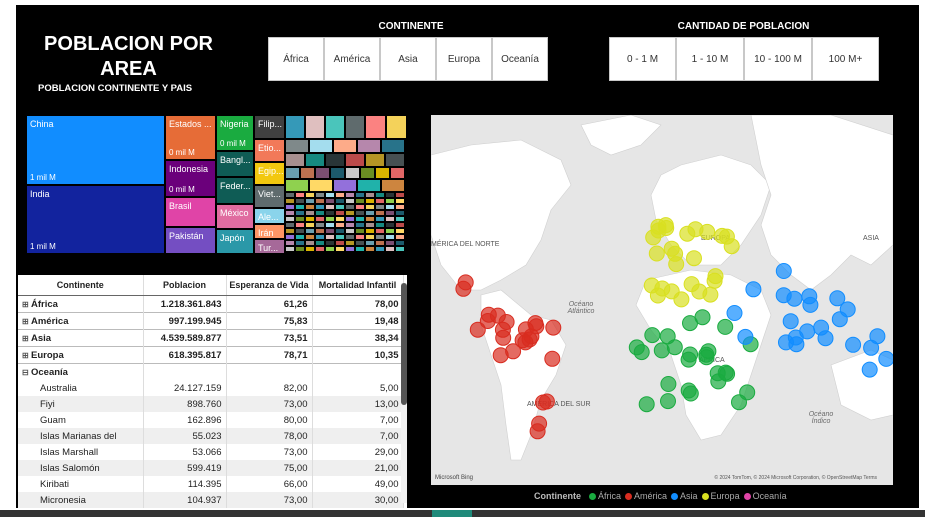  Describe the element at coordinates (296, 59) in the screenshot. I see `slicer-option-africa: África` at that location.